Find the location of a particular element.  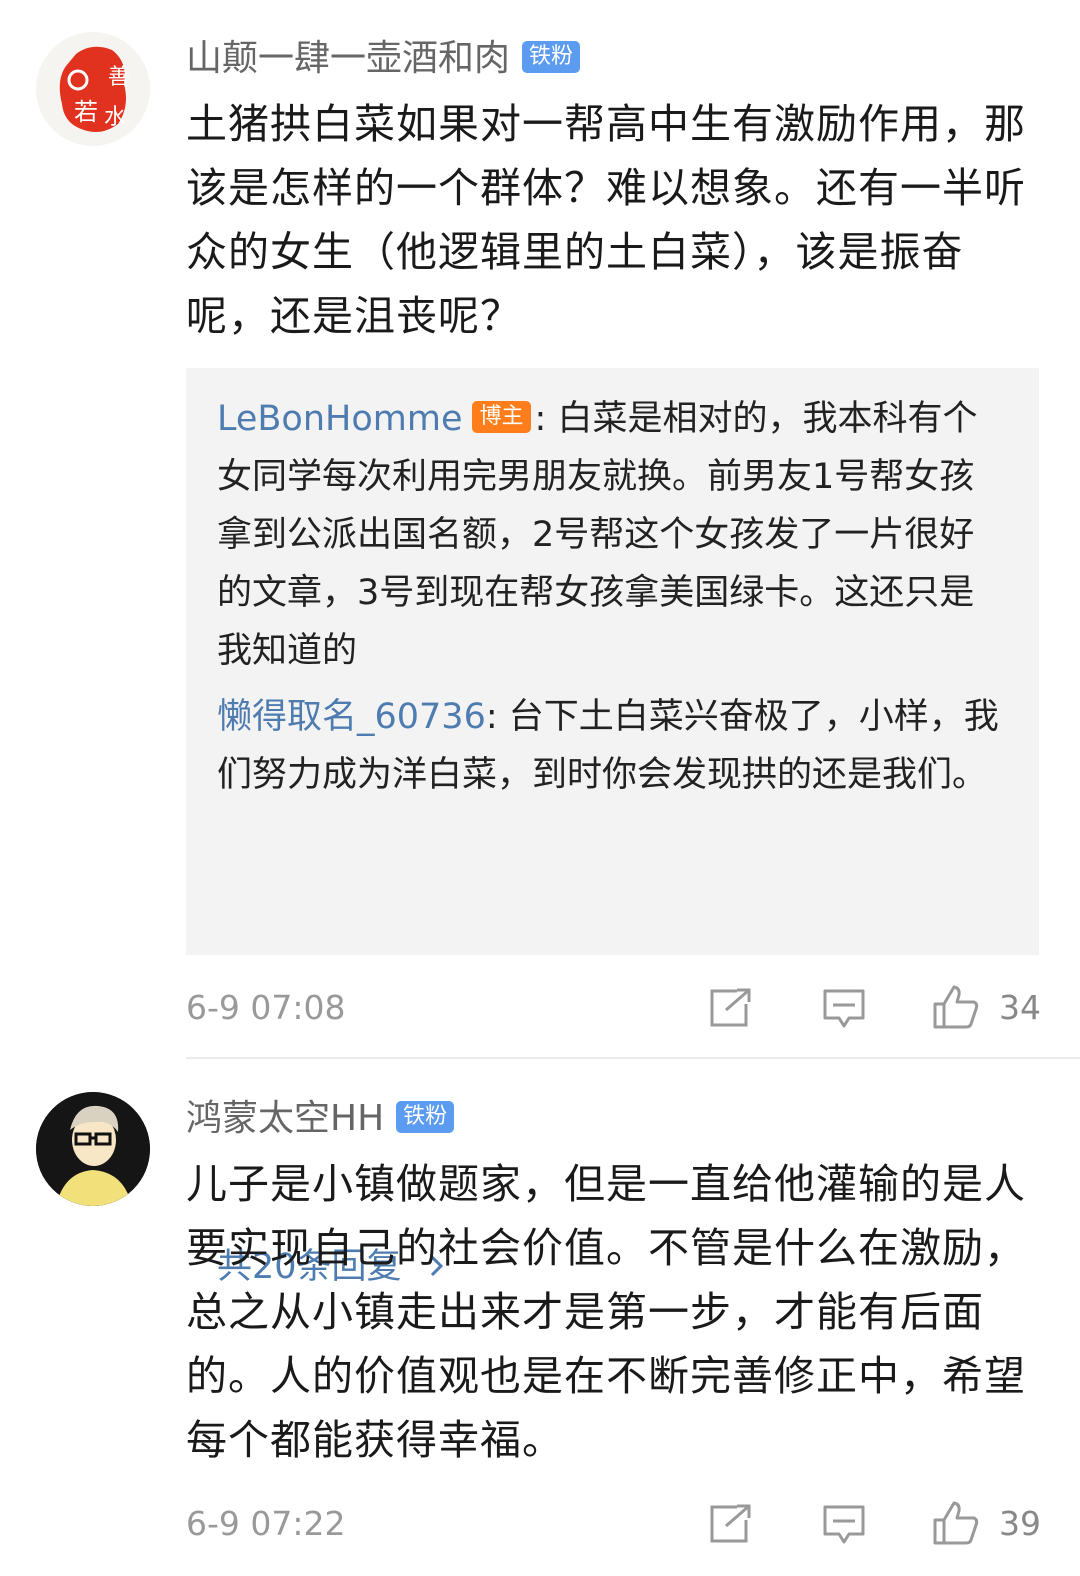

host-badge: 博主 is located at coordinates (501, 417).